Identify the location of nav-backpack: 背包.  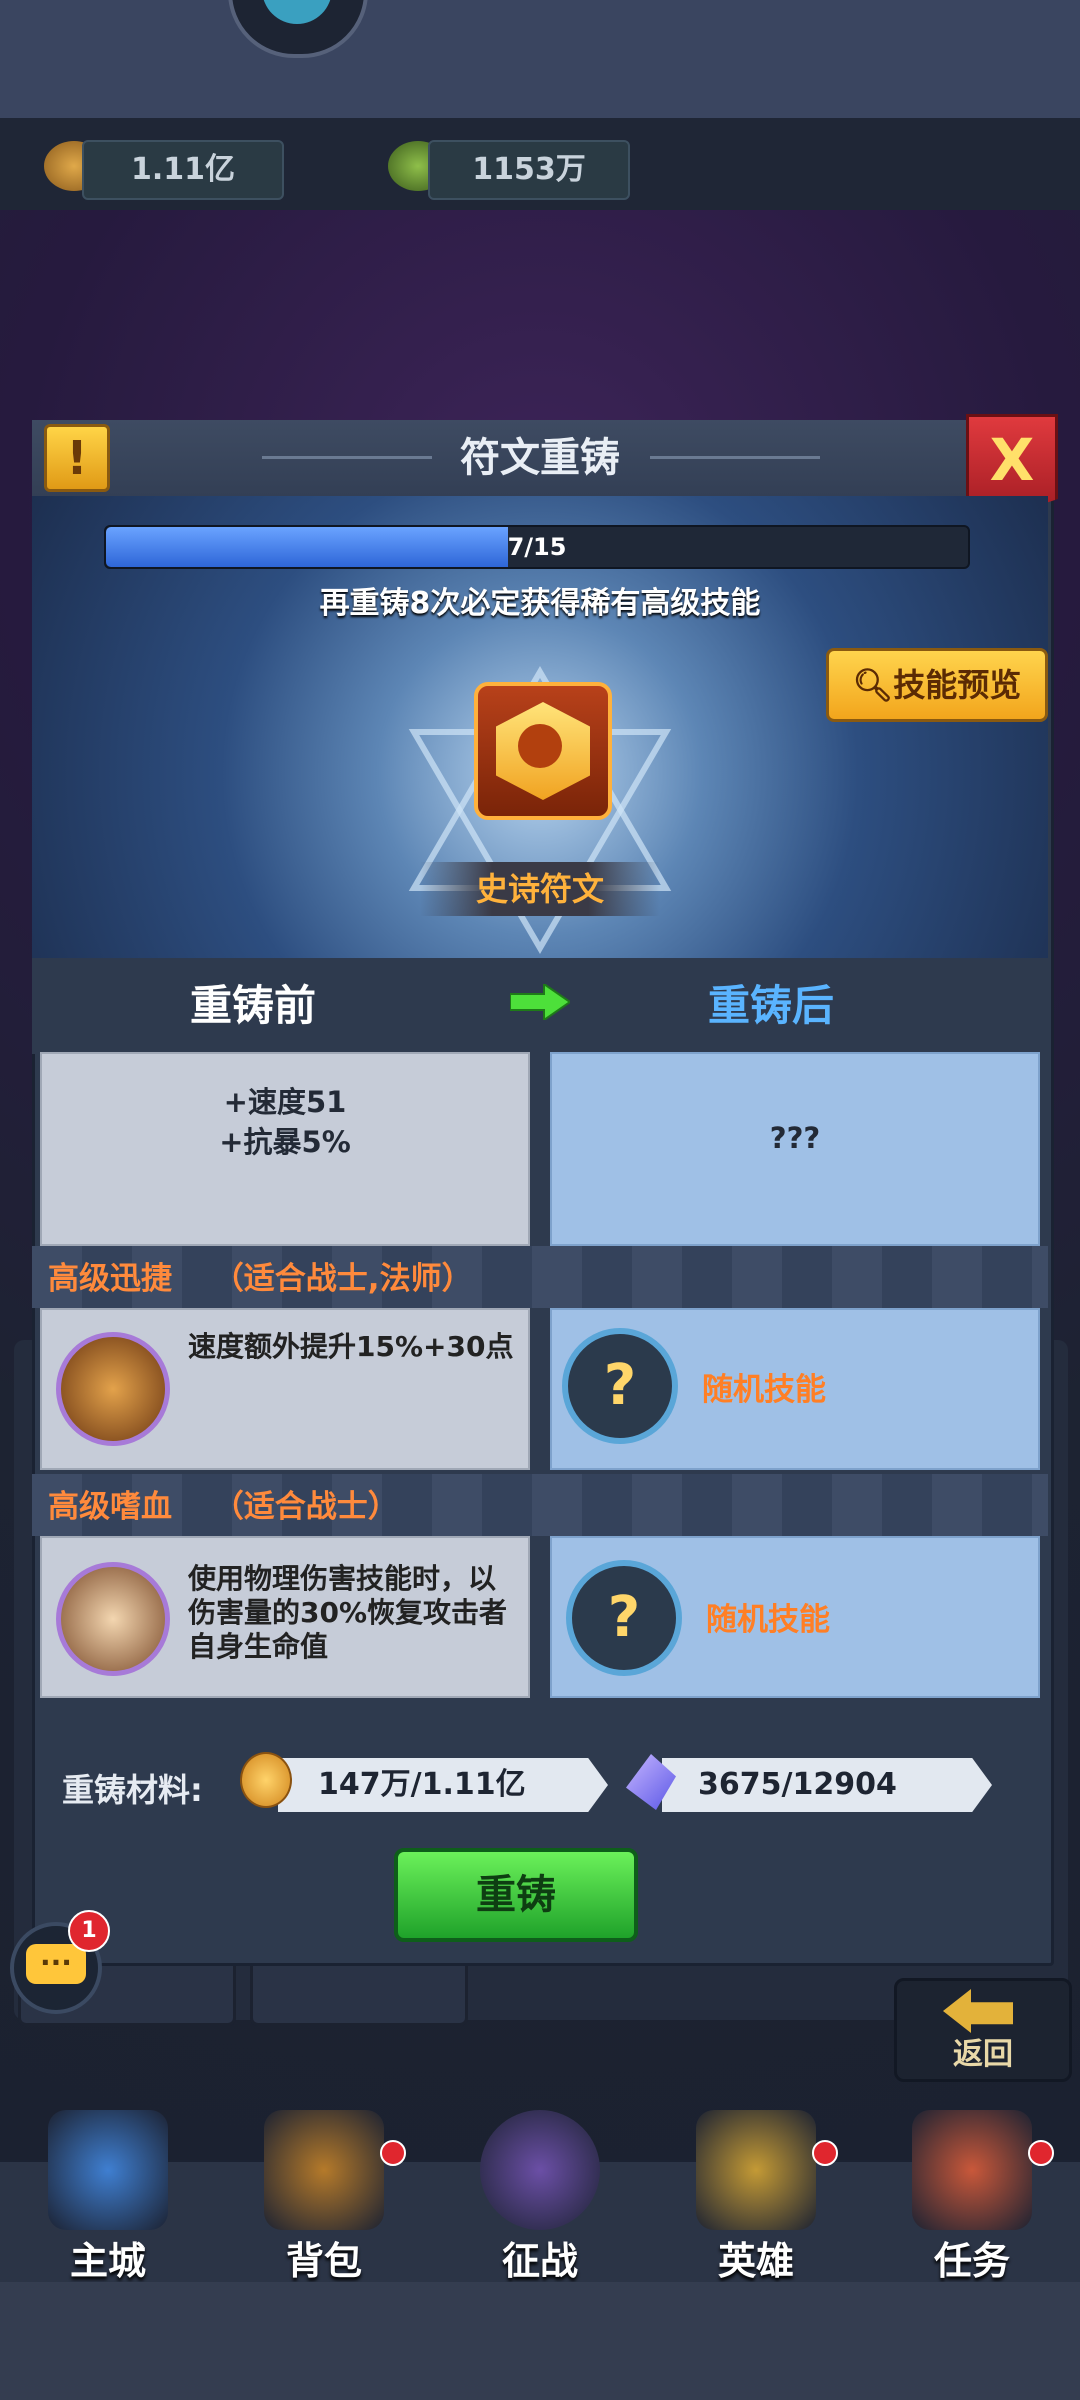
(324, 2200).